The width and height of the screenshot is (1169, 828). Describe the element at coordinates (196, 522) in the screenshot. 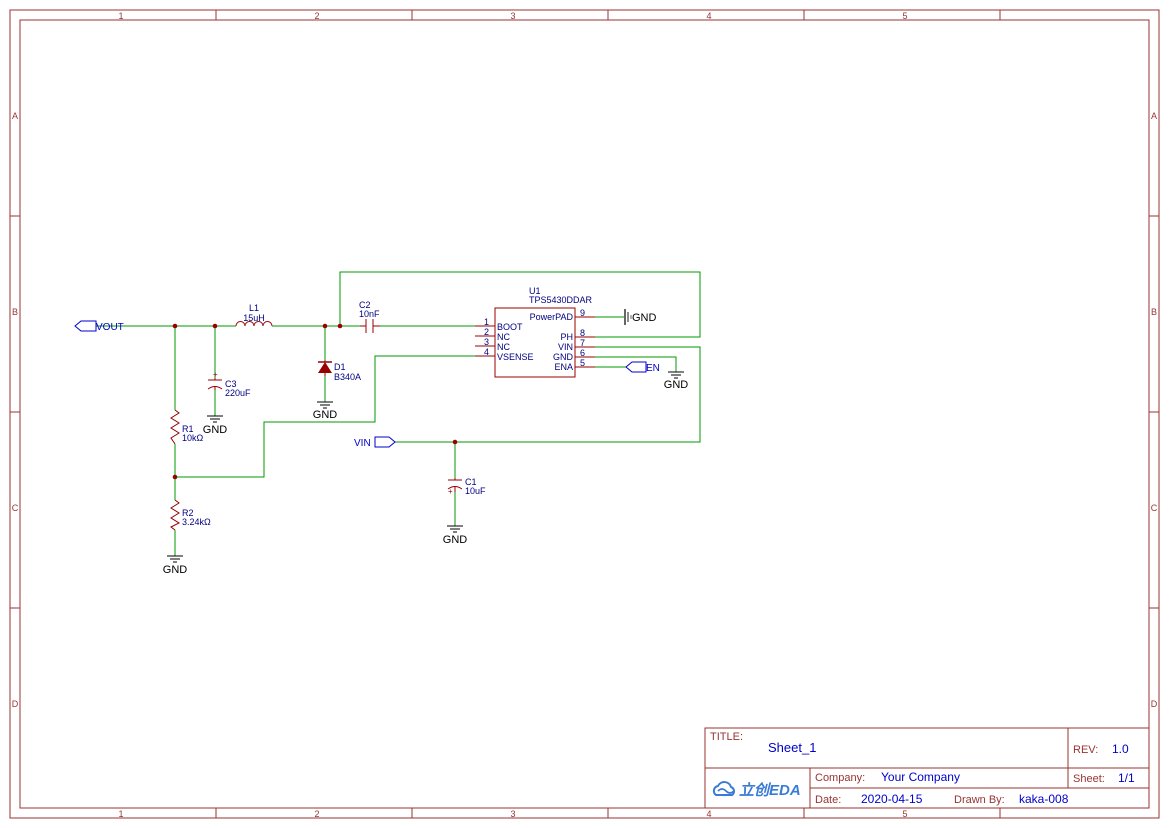

I see `resistor-value: 3.24kΩ` at that location.